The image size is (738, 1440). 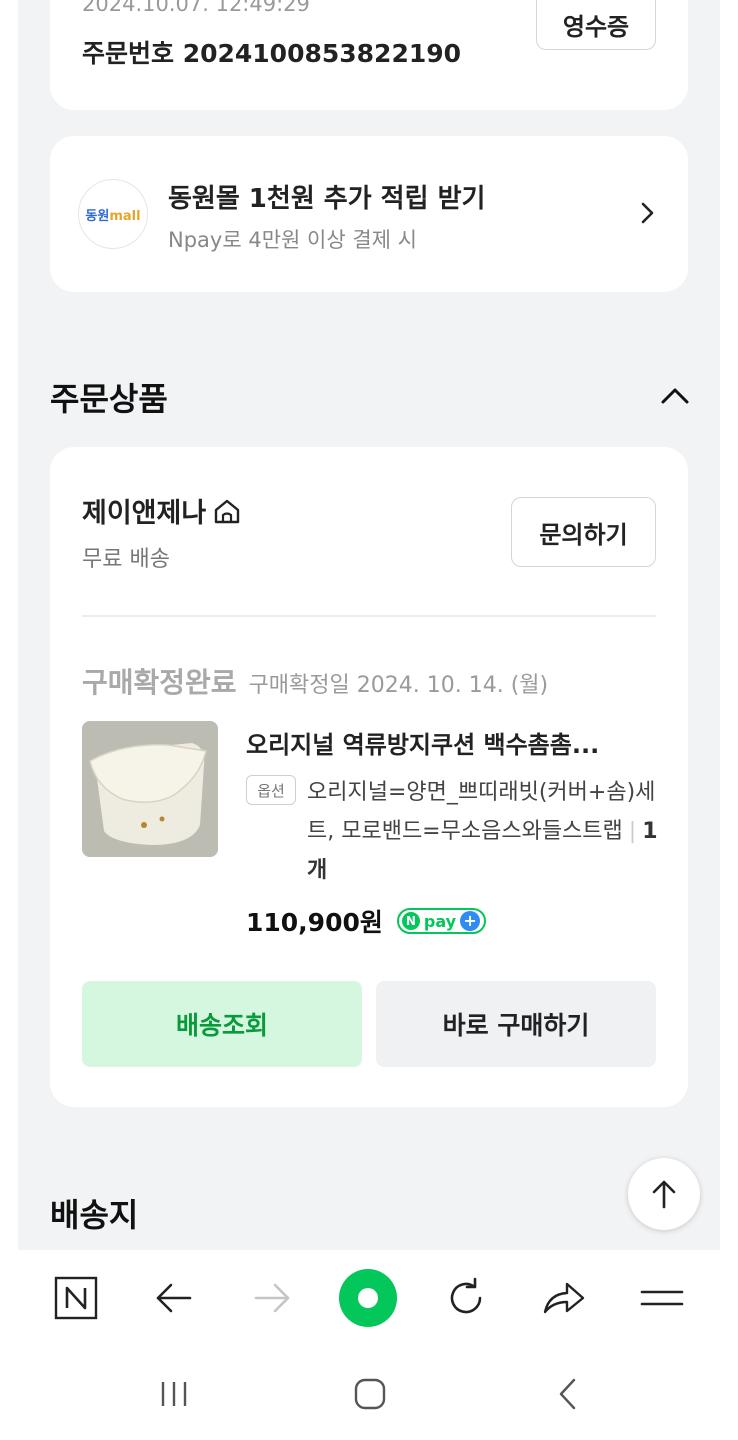 What do you see at coordinates (144, 513) in the screenshot?
I see `seller-name-text: 제이앤제나` at bounding box center [144, 513].